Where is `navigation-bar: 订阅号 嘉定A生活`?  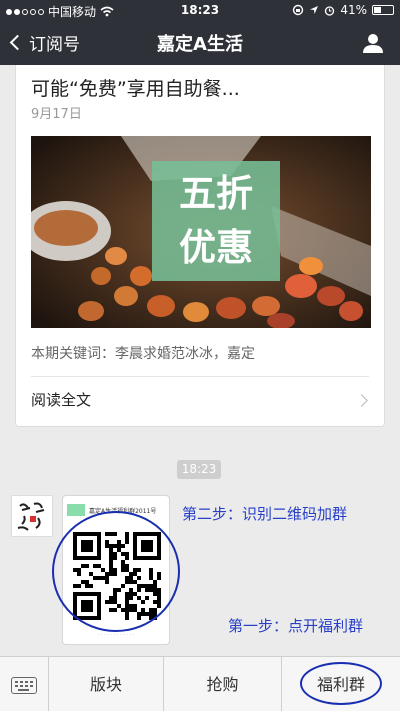
navigation-bar: 订阅号 嘉定A生活 is located at coordinates (200, 42).